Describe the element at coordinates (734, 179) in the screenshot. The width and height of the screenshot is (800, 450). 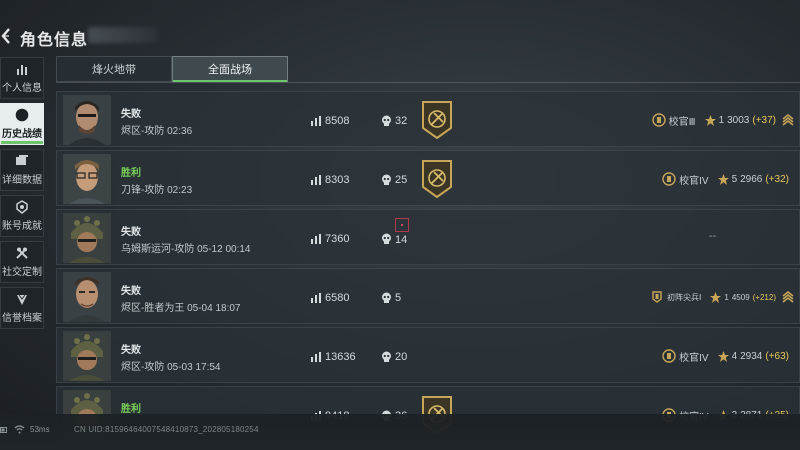
I see `rank-level: 5` at that location.